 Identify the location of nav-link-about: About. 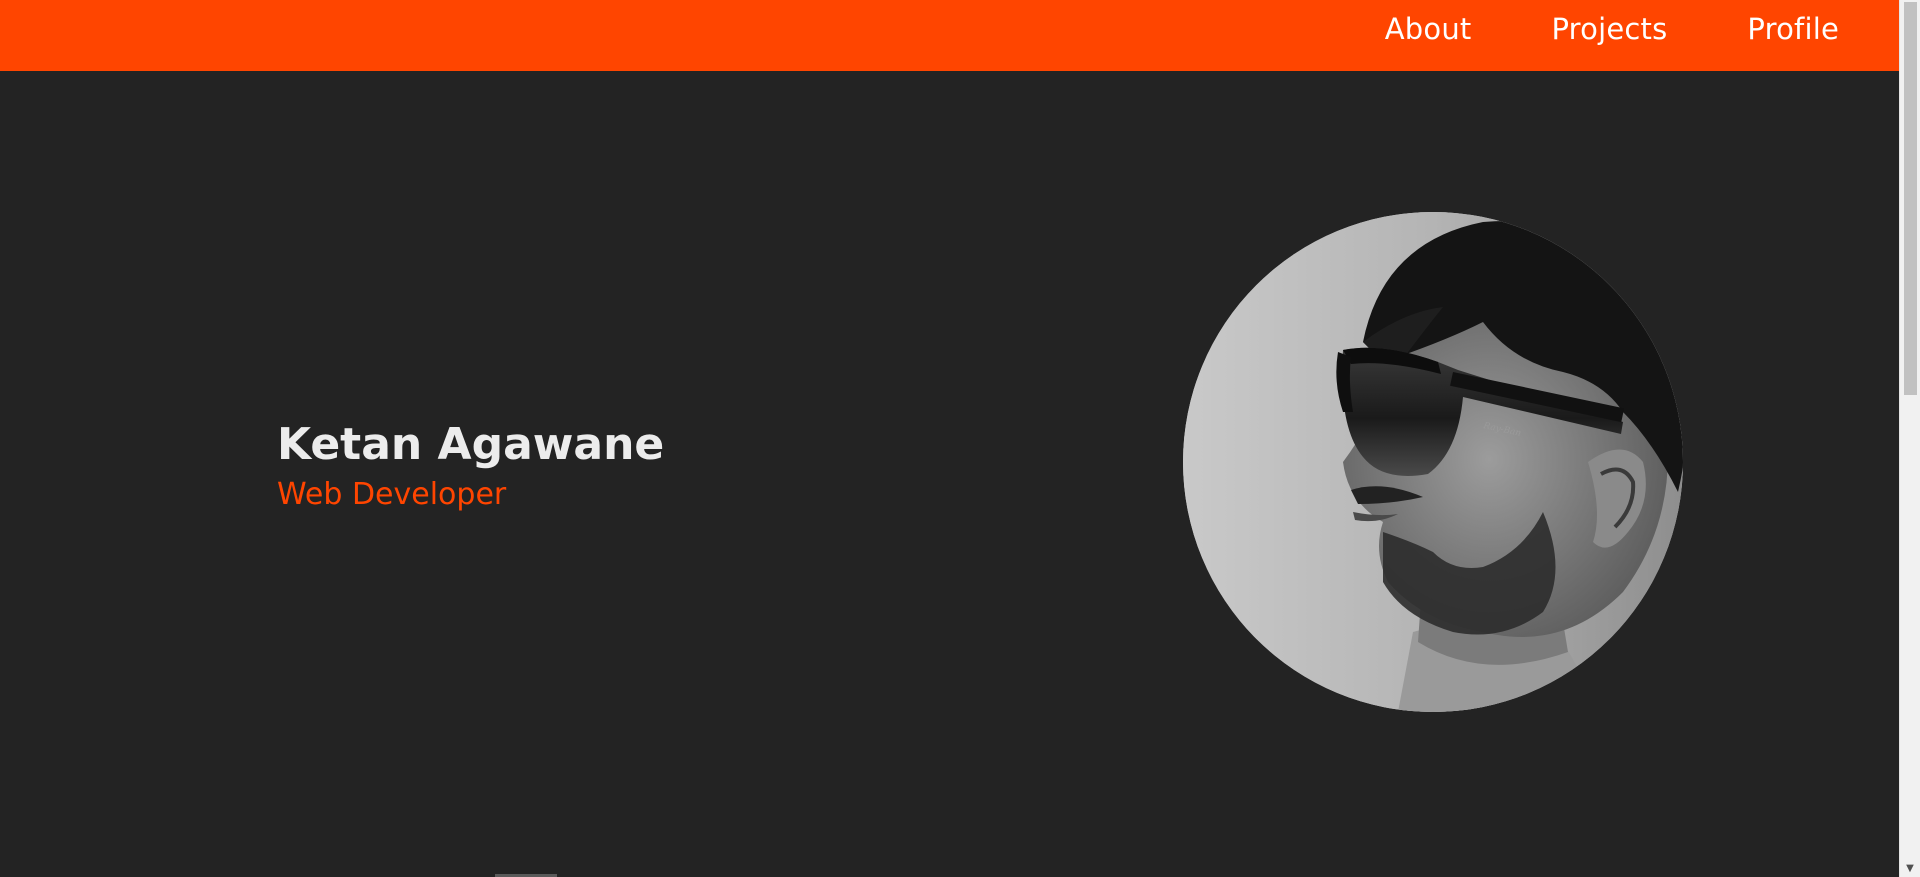
(1428, 29).